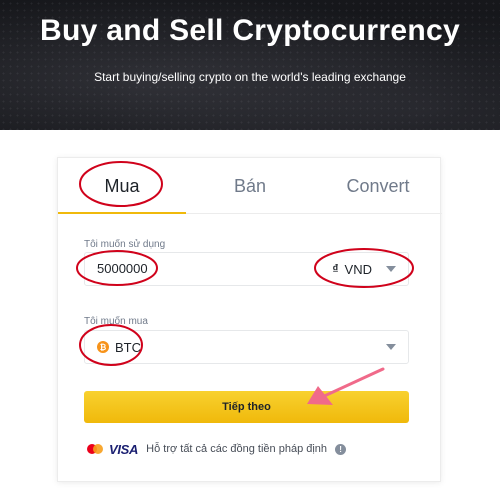  Describe the element at coordinates (128, 347) in the screenshot. I see `coin-label: BTC` at that location.